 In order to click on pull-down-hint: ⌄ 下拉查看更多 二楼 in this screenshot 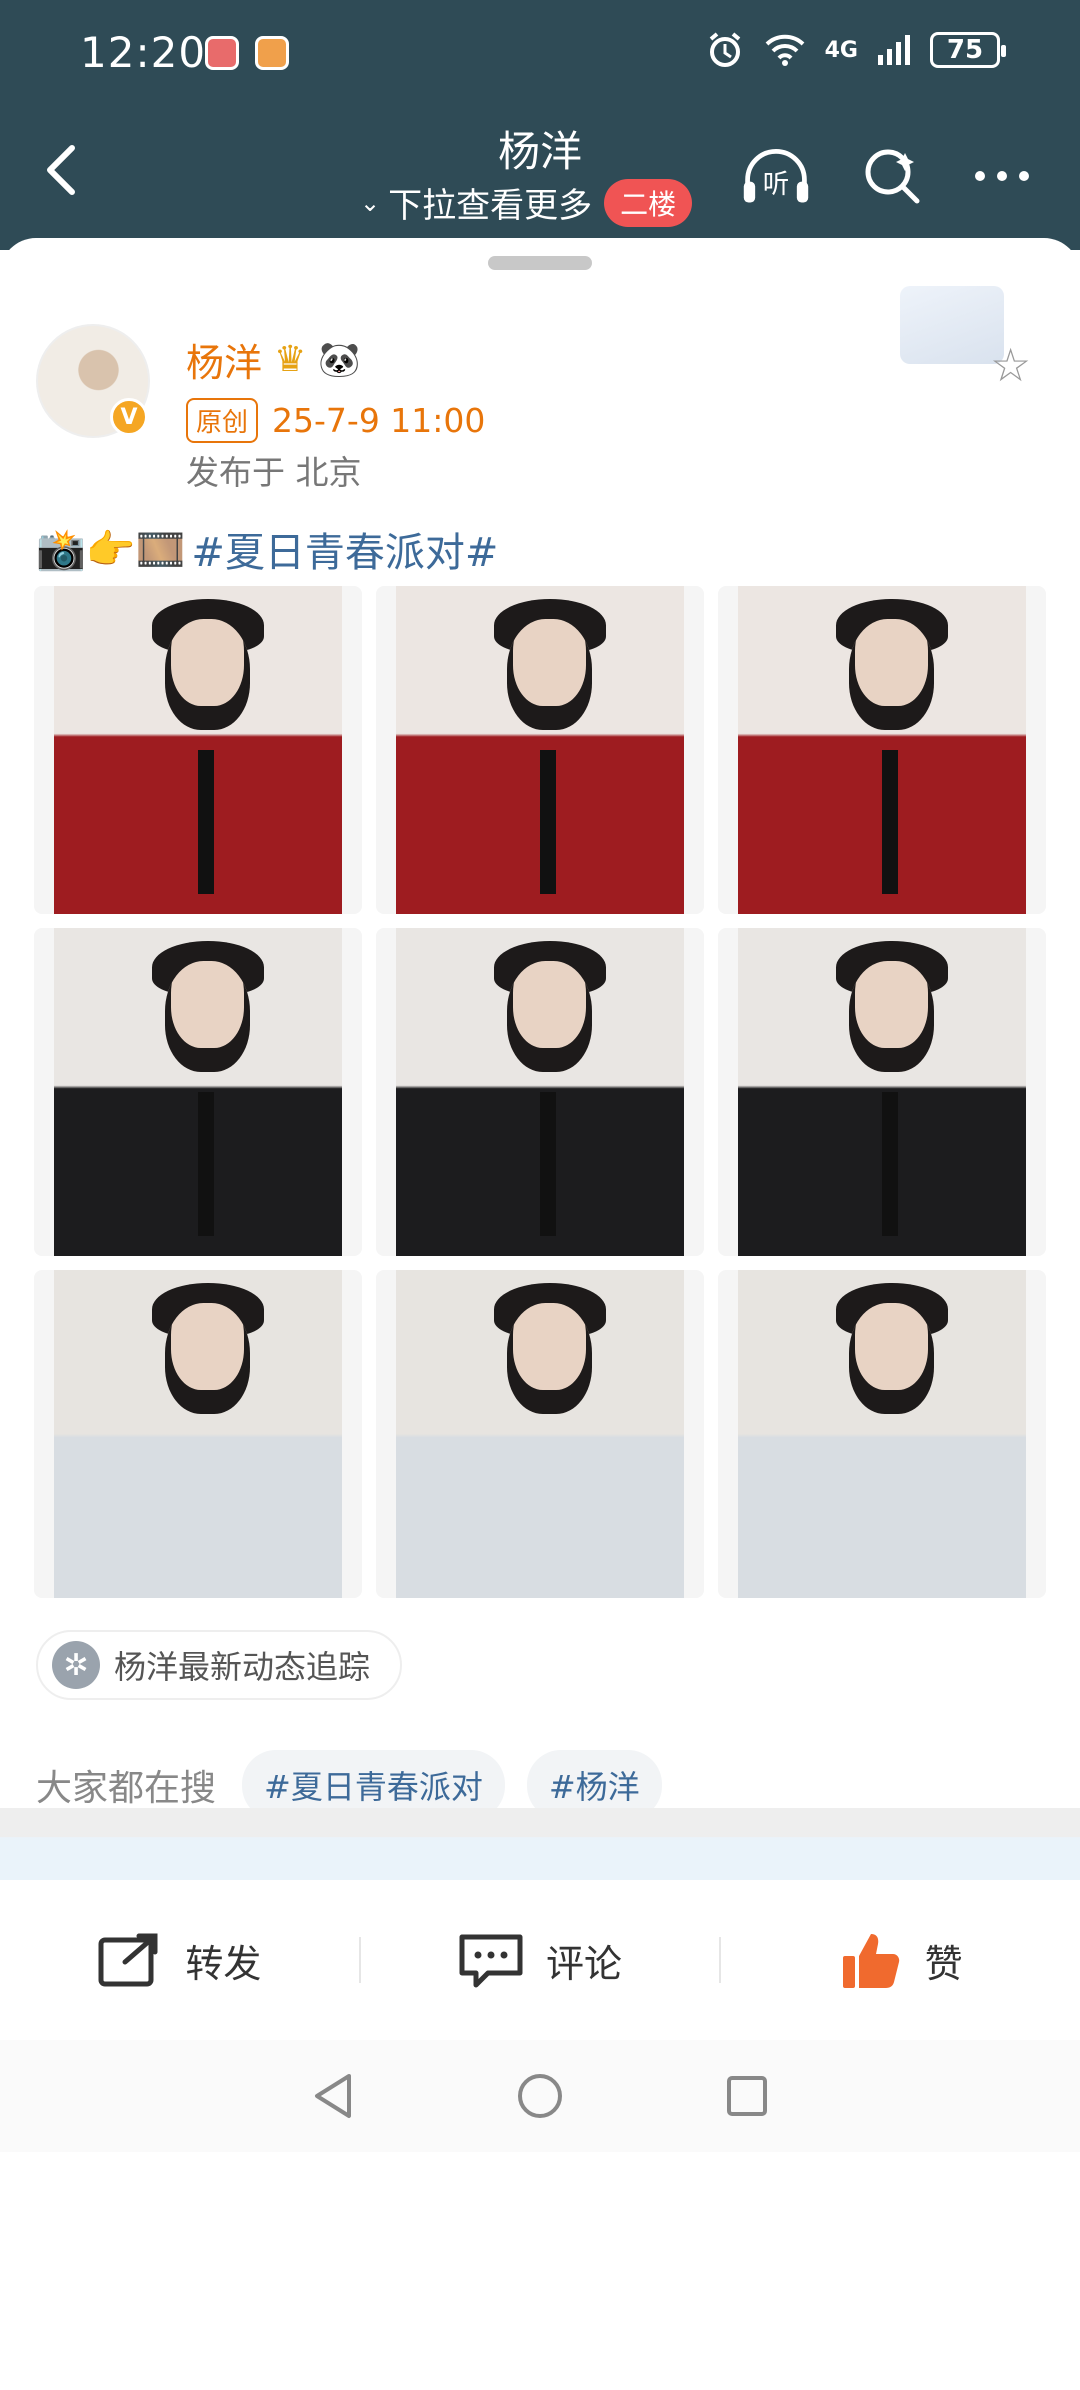, I will do `click(526, 202)`.